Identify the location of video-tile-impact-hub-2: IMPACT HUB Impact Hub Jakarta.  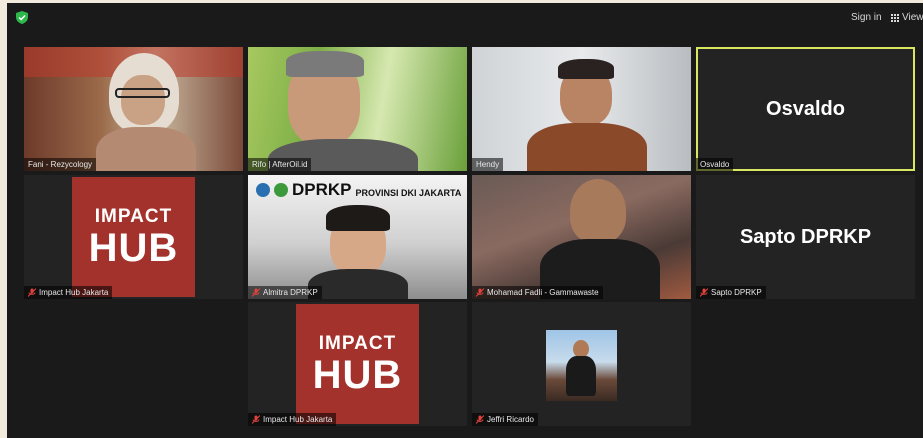
(357, 364).